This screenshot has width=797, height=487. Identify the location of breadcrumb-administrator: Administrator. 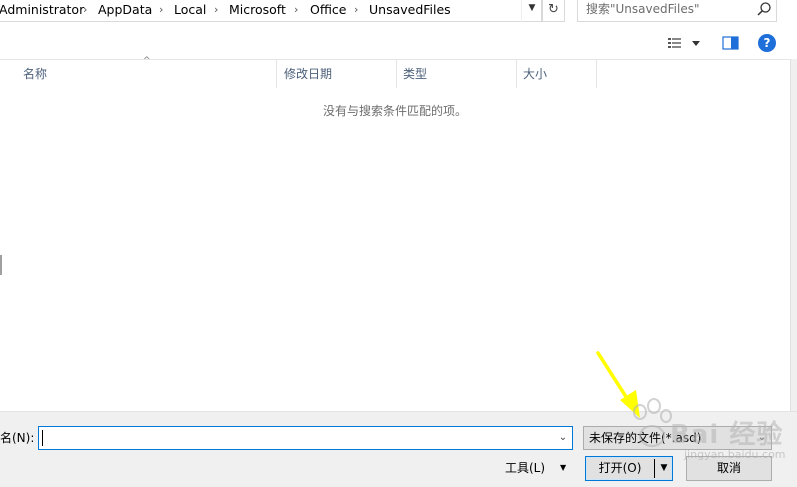
(42, 10).